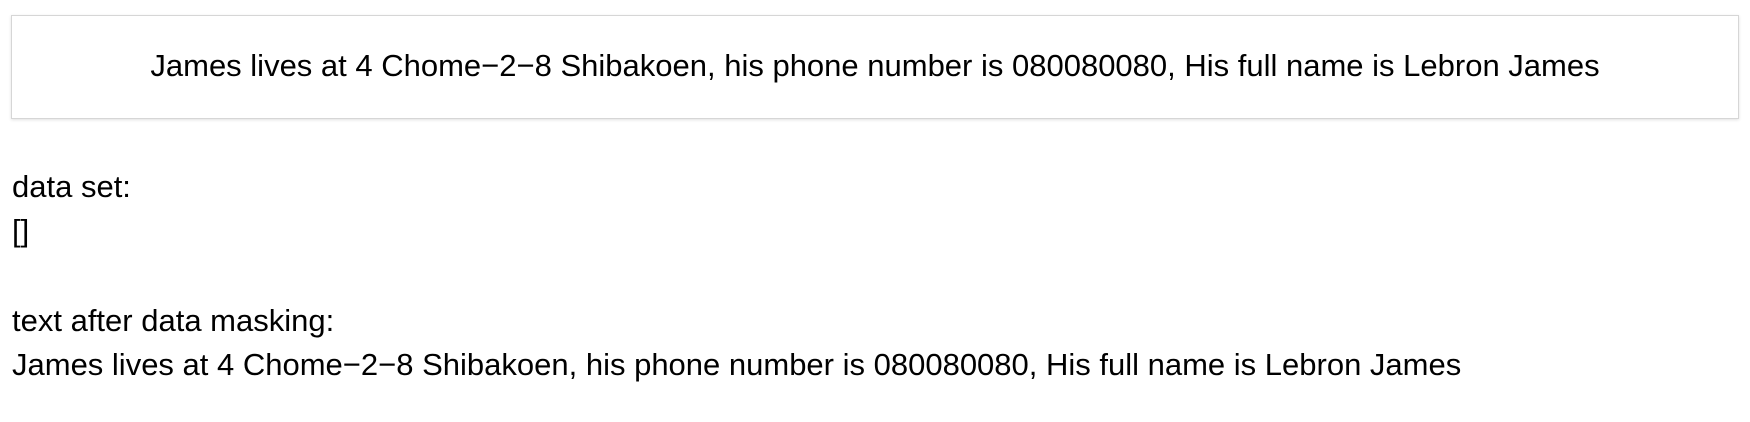  I want to click on data-set-label: data set:, so click(71, 186).